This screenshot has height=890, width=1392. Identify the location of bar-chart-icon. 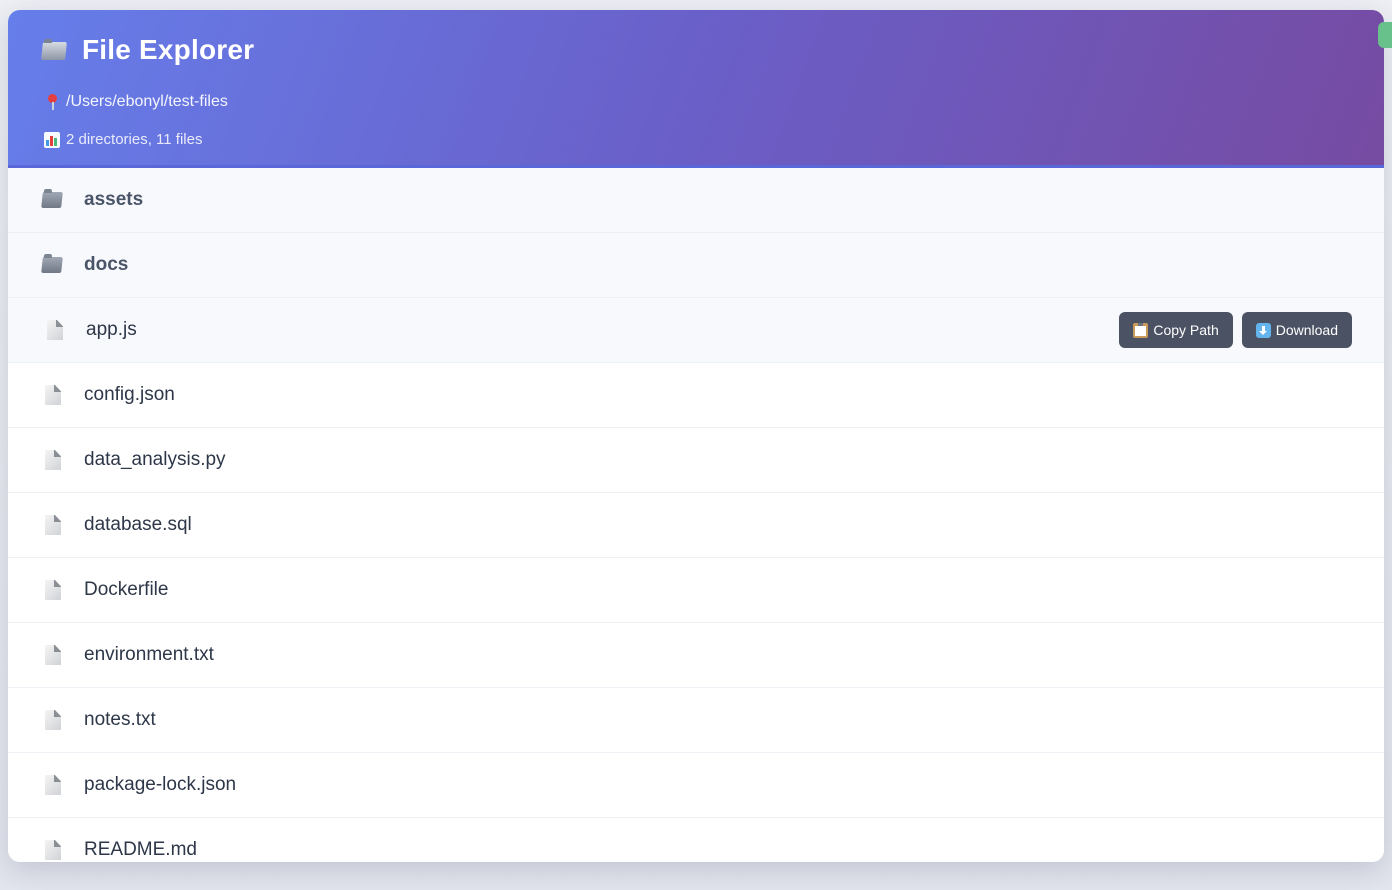
(52, 139).